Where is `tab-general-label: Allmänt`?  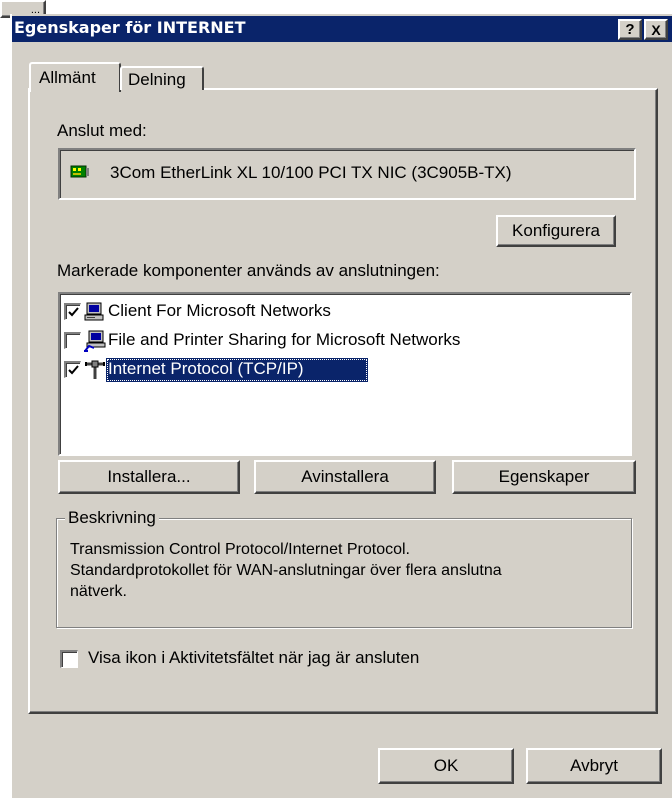 tab-general-label: Allmänt is located at coordinates (67, 77).